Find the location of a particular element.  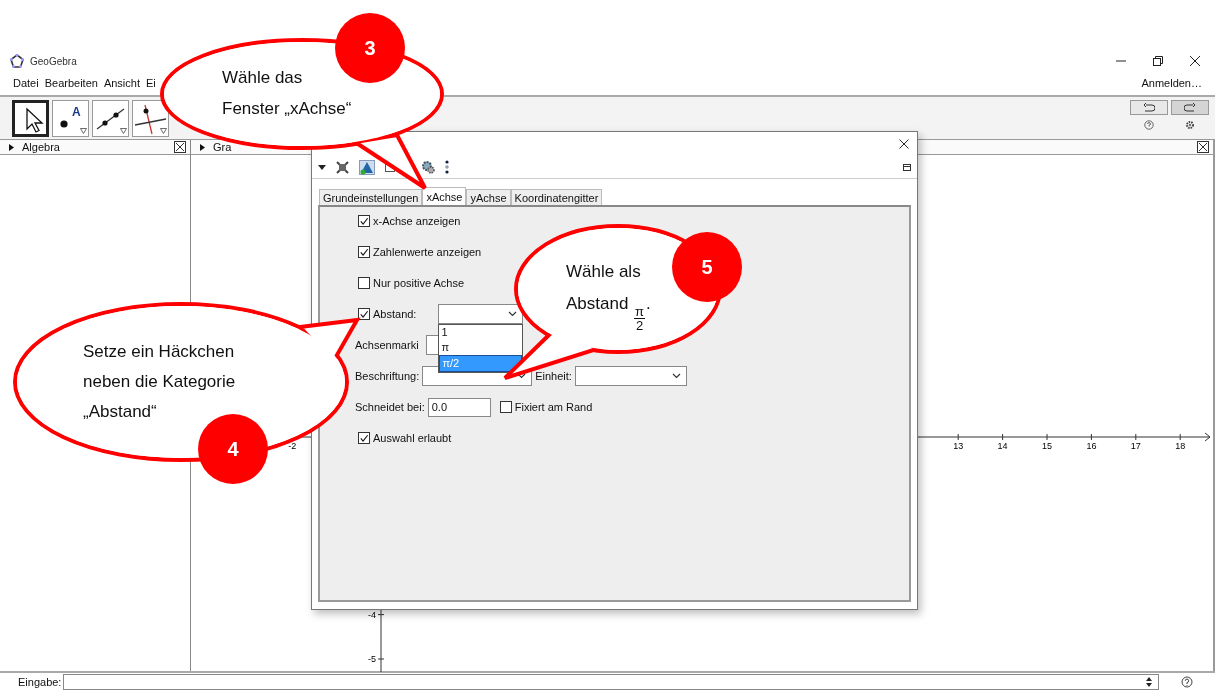

tick-label: 18 is located at coordinates (1180, 446).